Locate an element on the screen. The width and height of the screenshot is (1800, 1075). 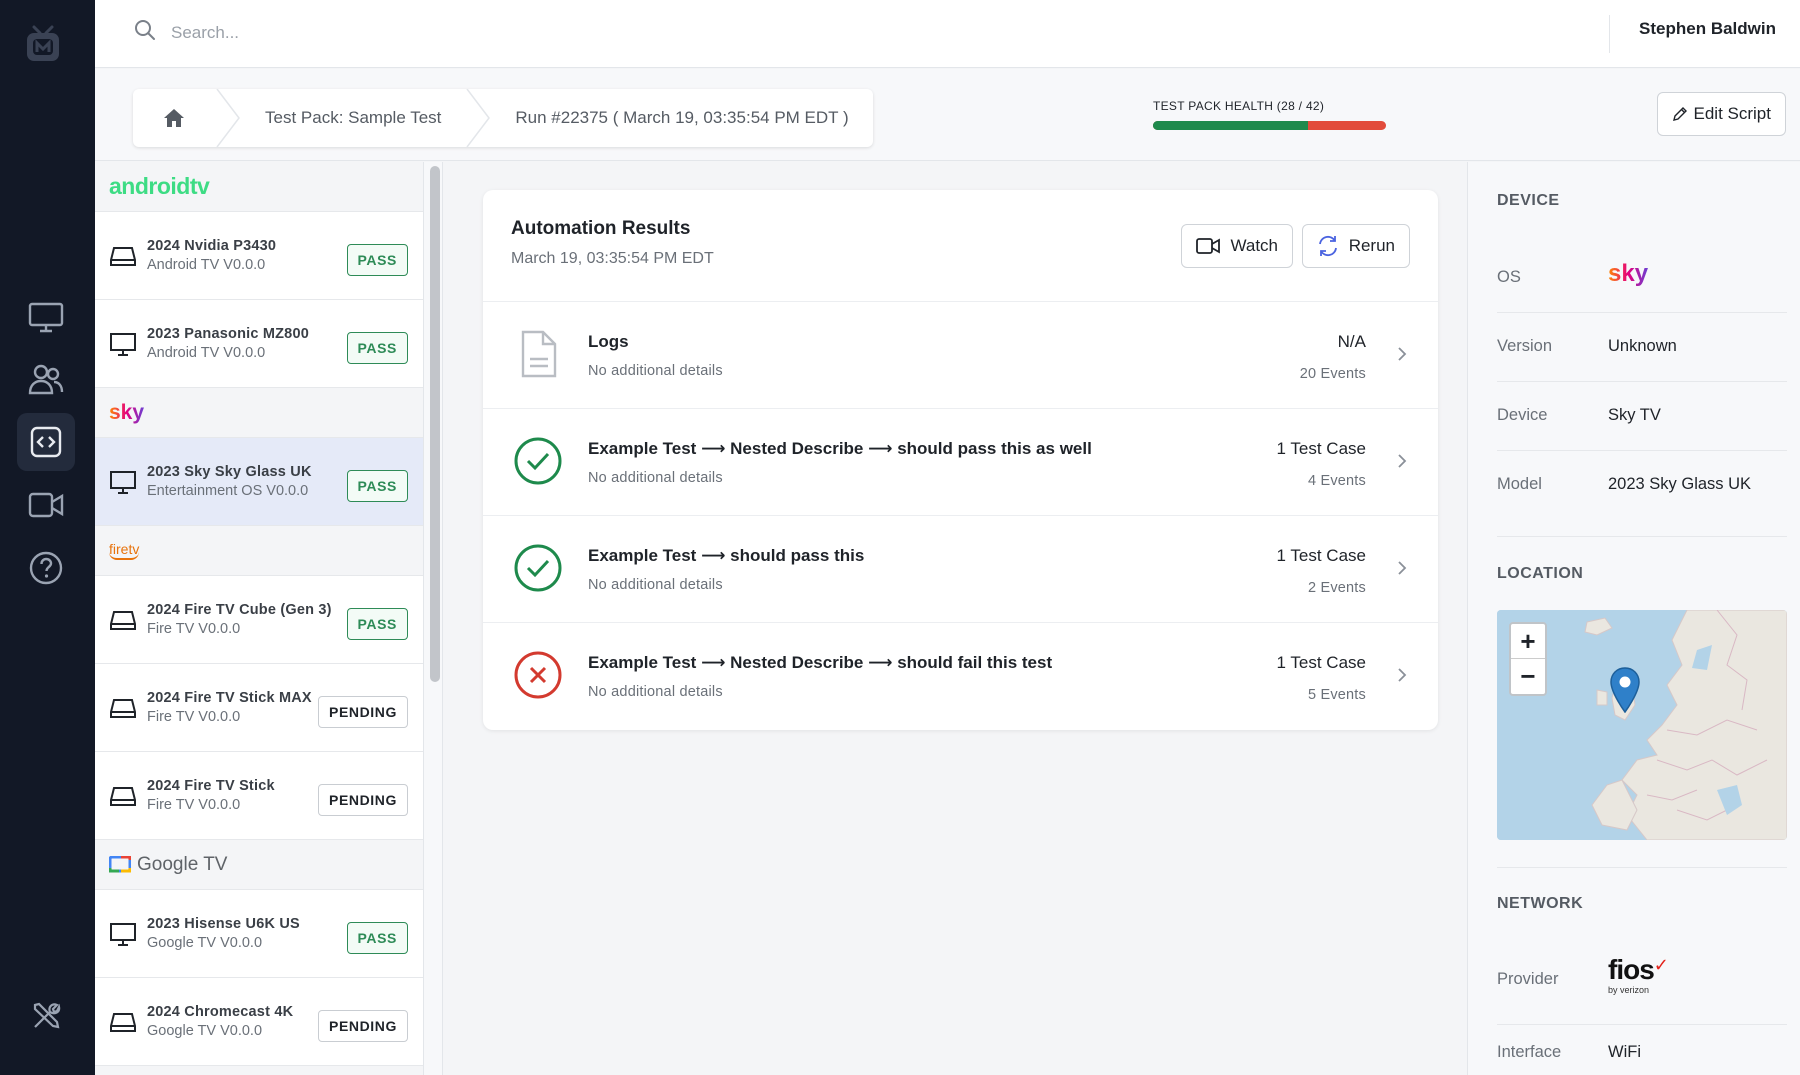
tools-icon is located at coordinates (47, 1015).